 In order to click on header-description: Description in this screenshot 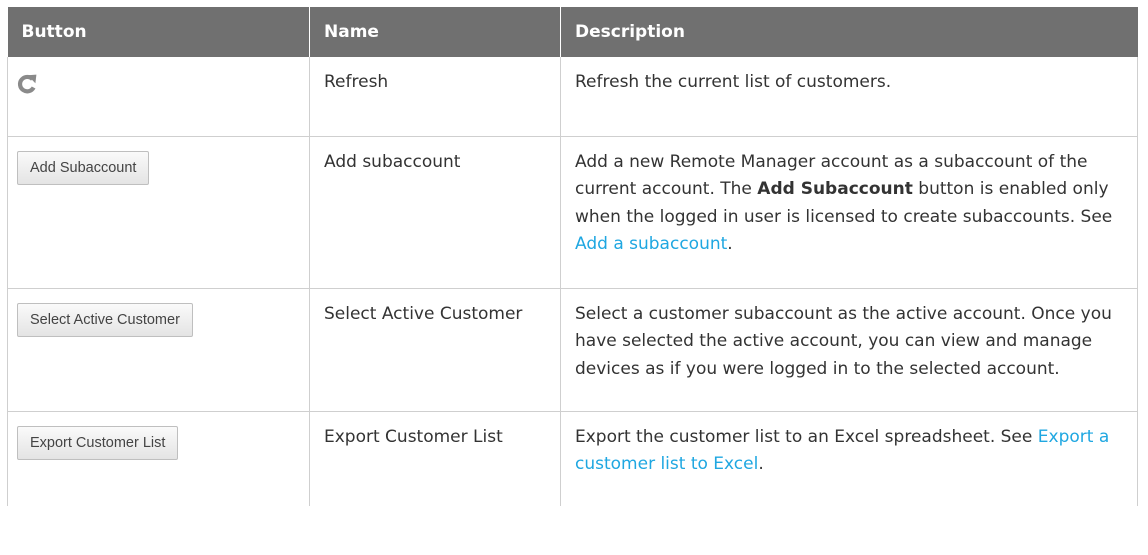, I will do `click(849, 32)`.